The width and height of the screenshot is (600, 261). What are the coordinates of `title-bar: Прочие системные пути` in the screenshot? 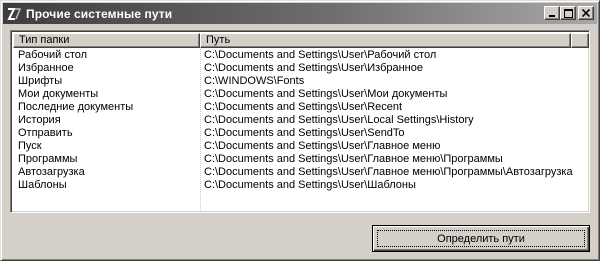 It's located at (300, 13).